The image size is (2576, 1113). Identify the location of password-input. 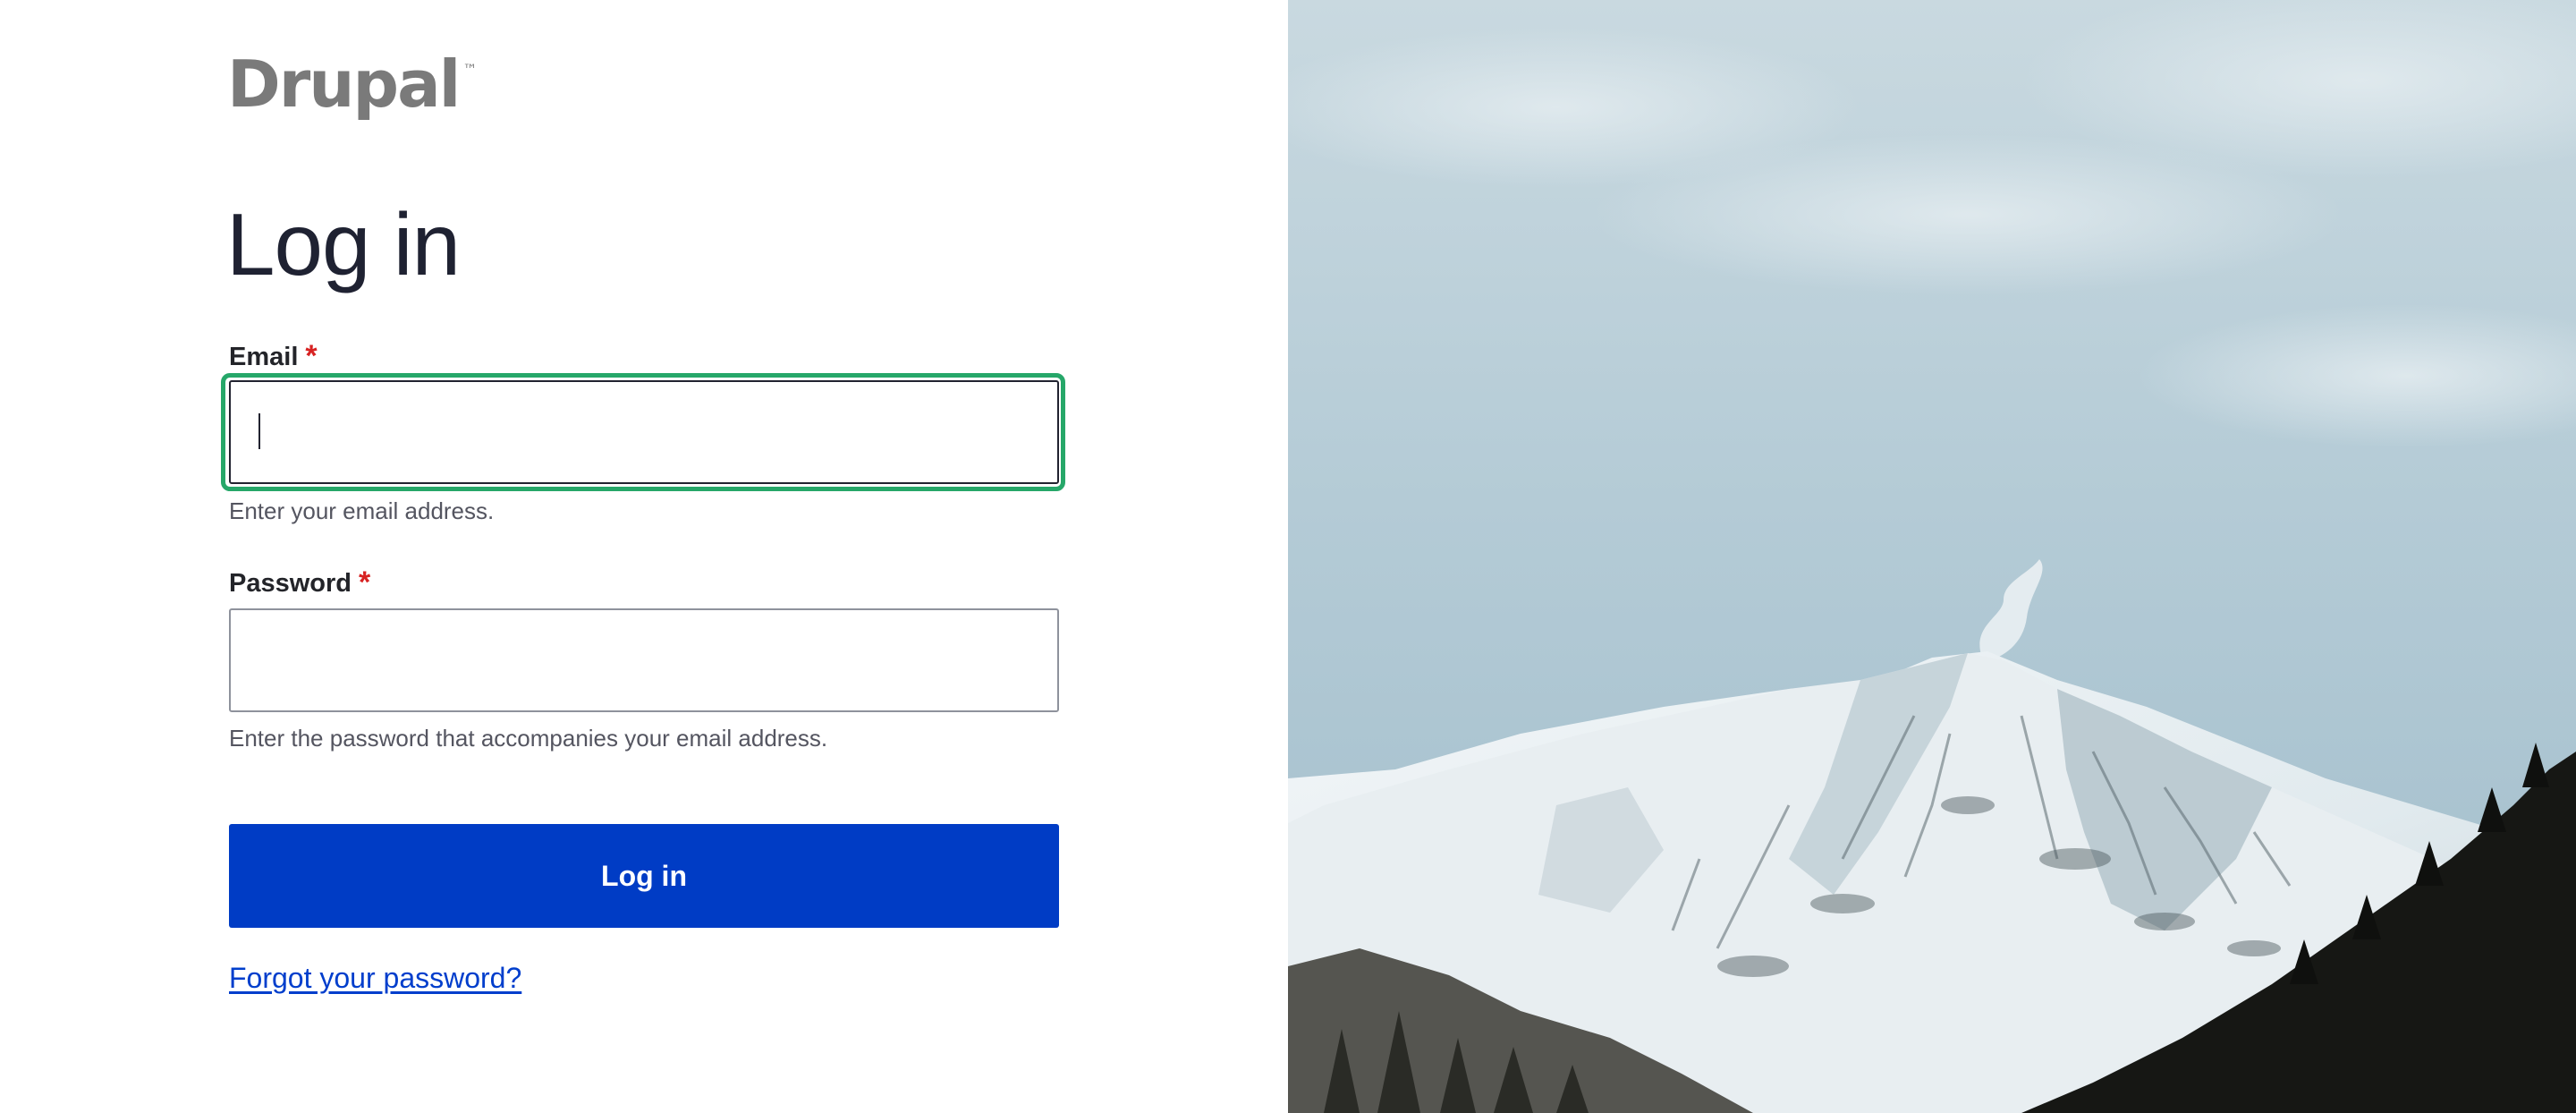
(644, 660).